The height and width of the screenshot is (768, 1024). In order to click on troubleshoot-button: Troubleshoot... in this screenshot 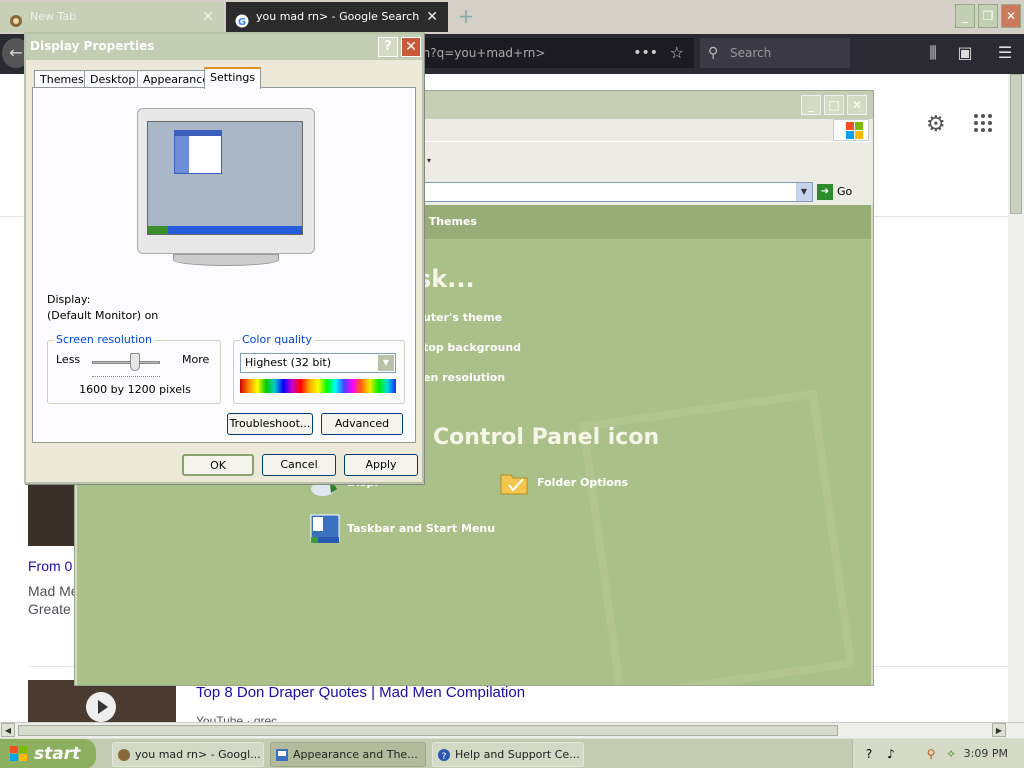, I will do `click(270, 424)`.